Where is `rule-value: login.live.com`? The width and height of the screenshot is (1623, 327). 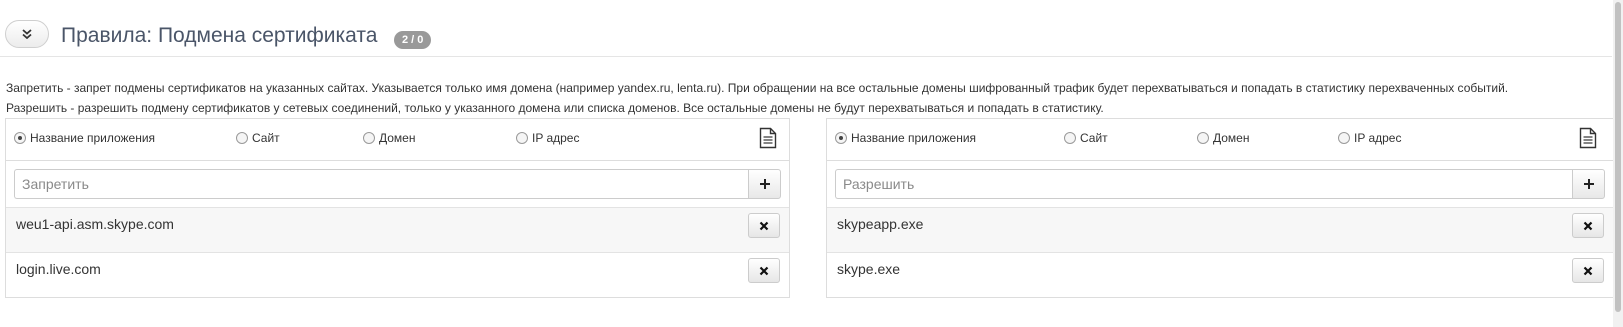 rule-value: login.live.com is located at coordinates (58, 269).